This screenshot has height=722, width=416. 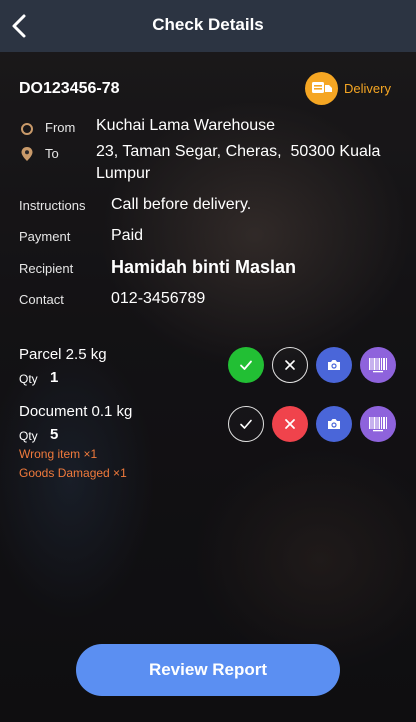 What do you see at coordinates (73, 473) in the screenshot?
I see `issue-item: Goods Damaged ×1` at bounding box center [73, 473].